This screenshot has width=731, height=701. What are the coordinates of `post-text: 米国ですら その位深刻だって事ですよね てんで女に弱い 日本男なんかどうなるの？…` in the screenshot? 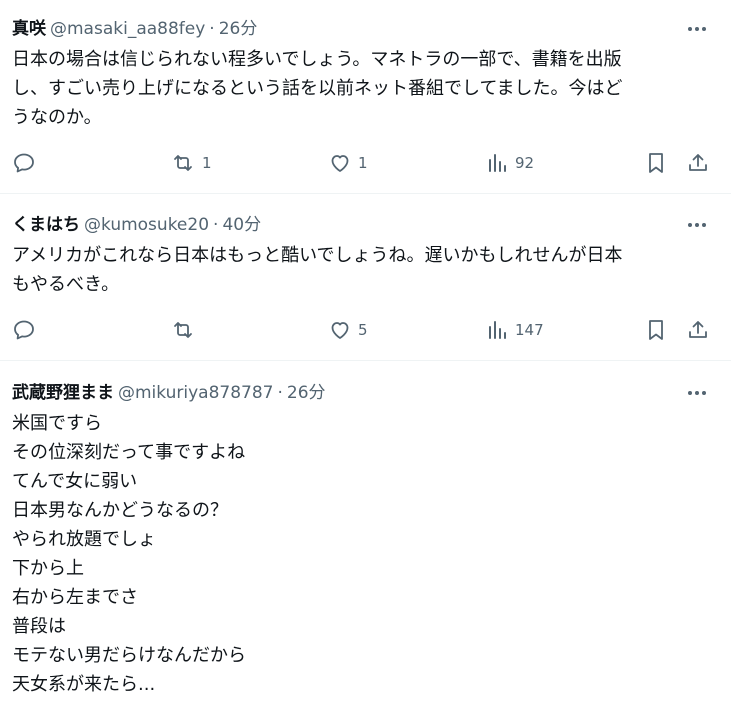 It's located at (129, 554).